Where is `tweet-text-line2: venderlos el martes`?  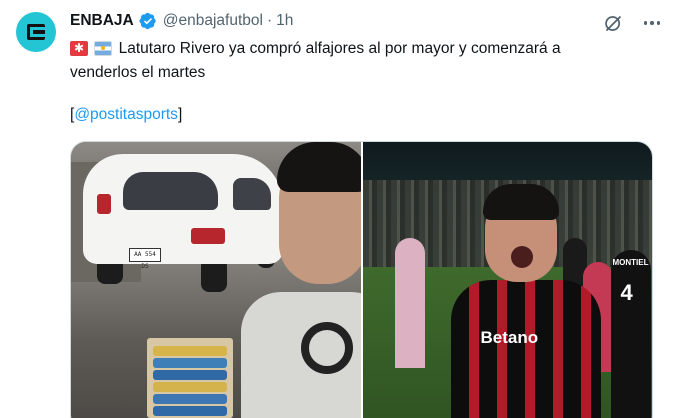
tweet-text-line2: venderlos el martes is located at coordinates (138, 72).